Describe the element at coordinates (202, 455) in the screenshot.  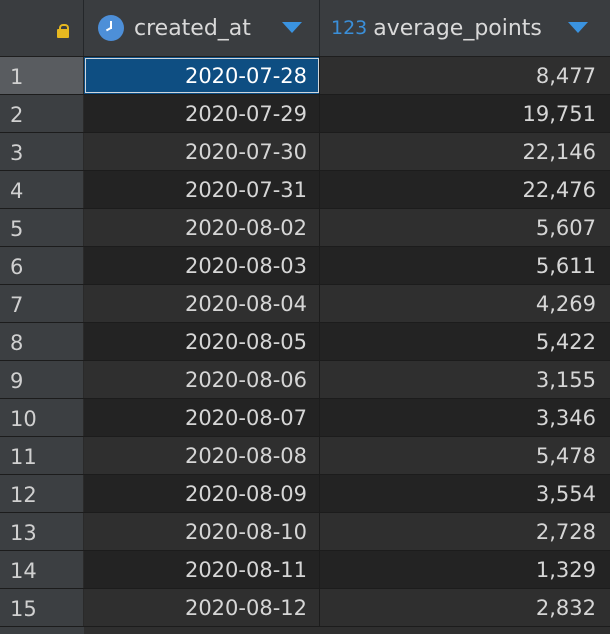
I see `cell-created-at: 2020-08-08` at that location.